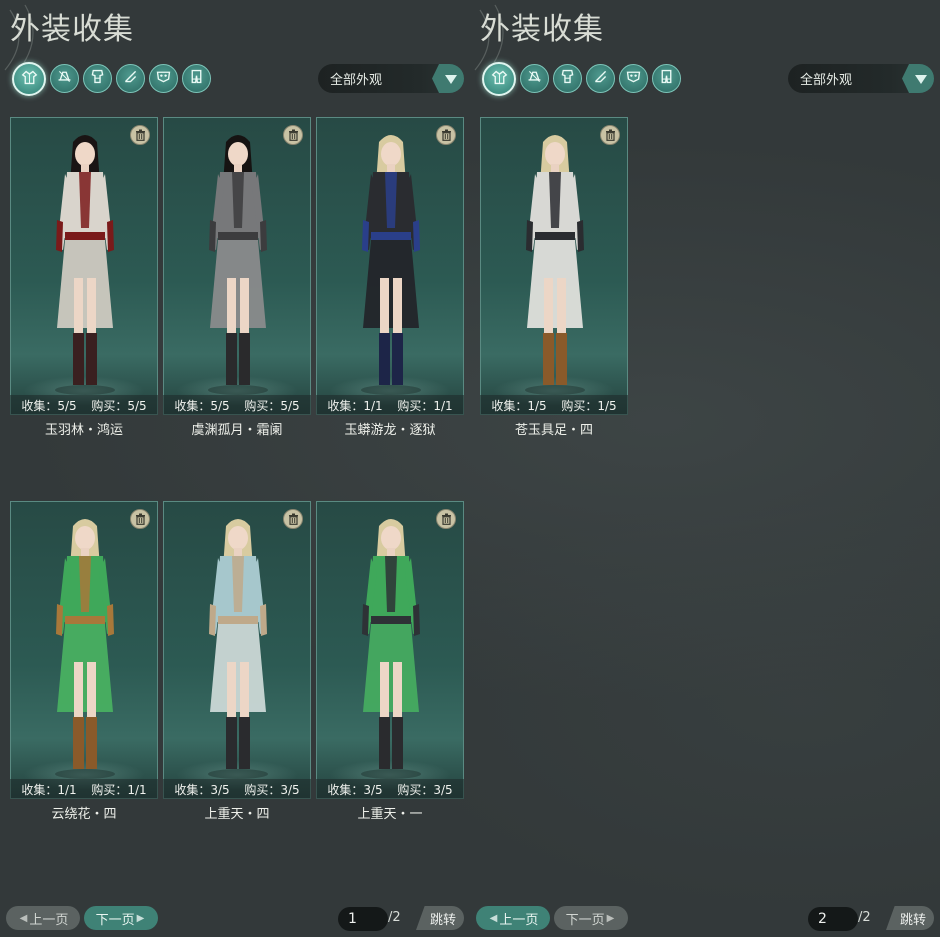  What do you see at coordinates (918, 78) in the screenshot?
I see `chevron-down-icon` at bounding box center [918, 78].